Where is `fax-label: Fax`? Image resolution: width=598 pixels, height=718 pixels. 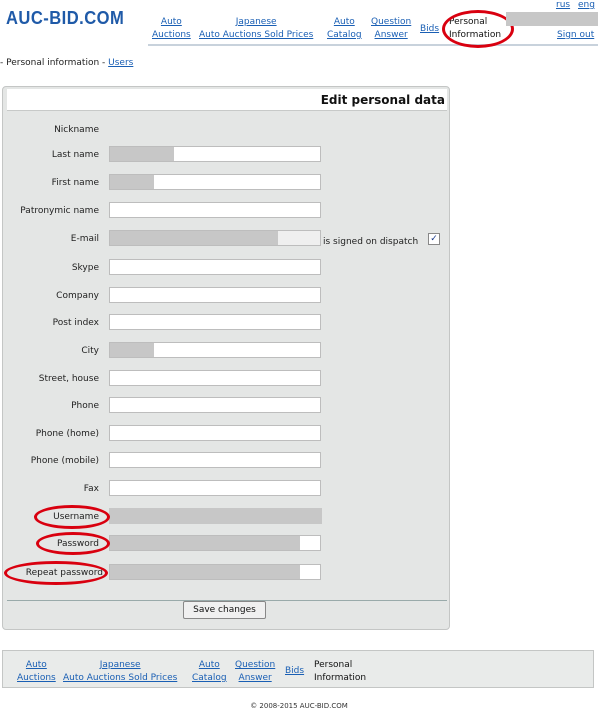
fax-label: Fax is located at coordinates (91, 489).